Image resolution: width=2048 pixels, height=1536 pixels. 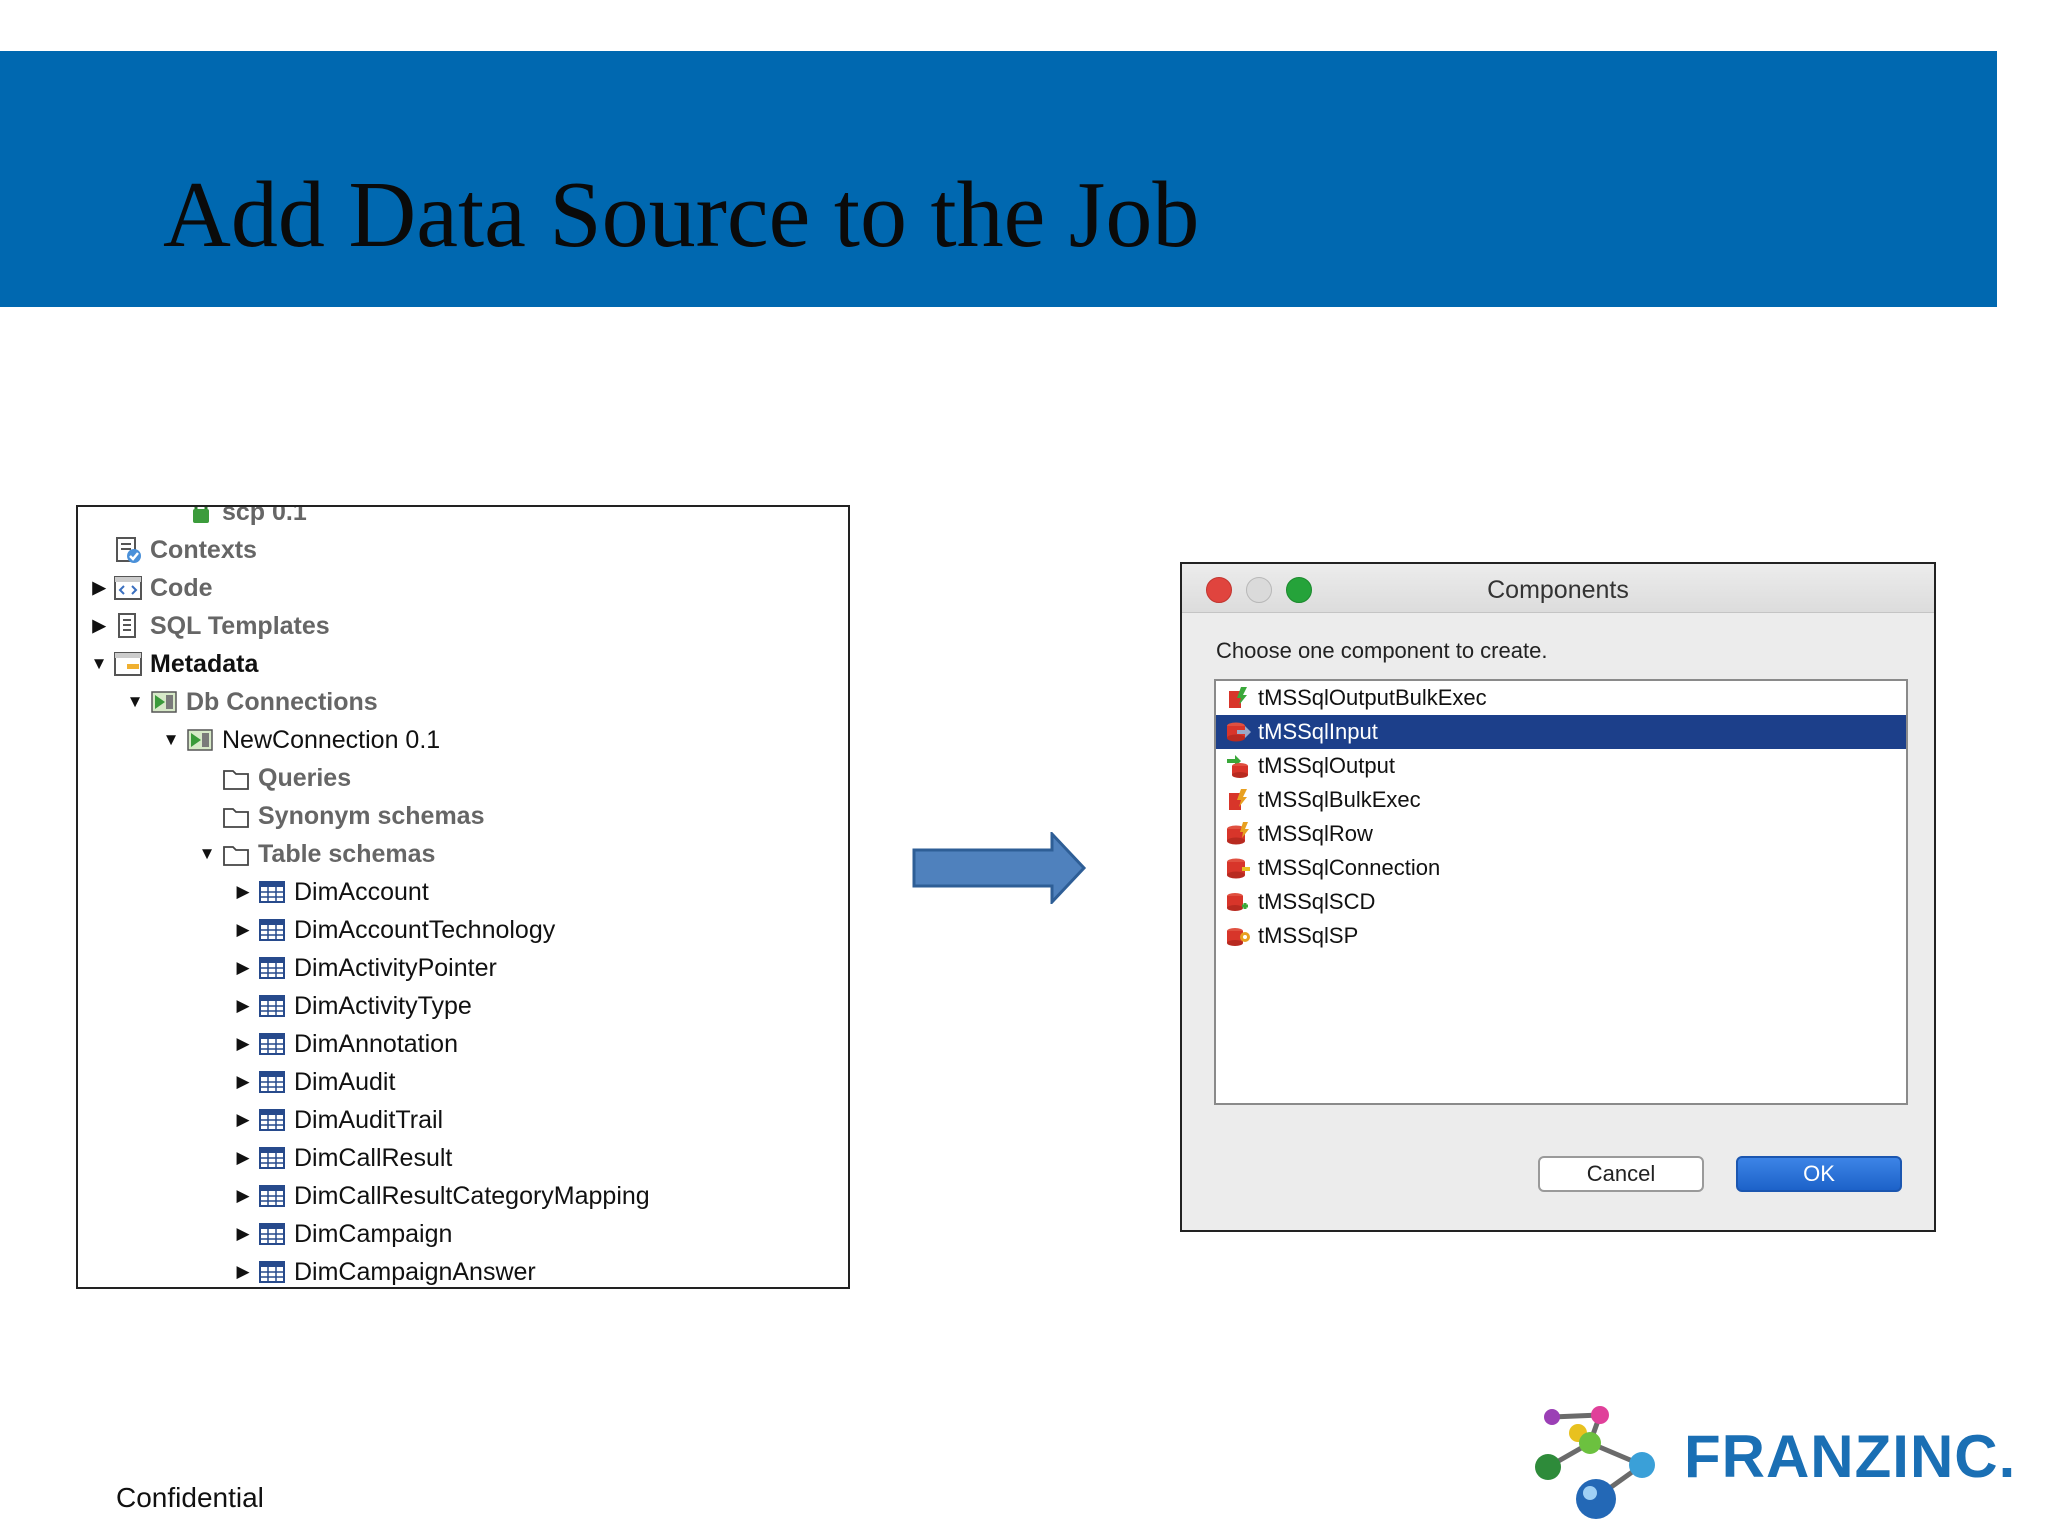 I want to click on component-label: tMSSqlRow, so click(x=1315, y=833).